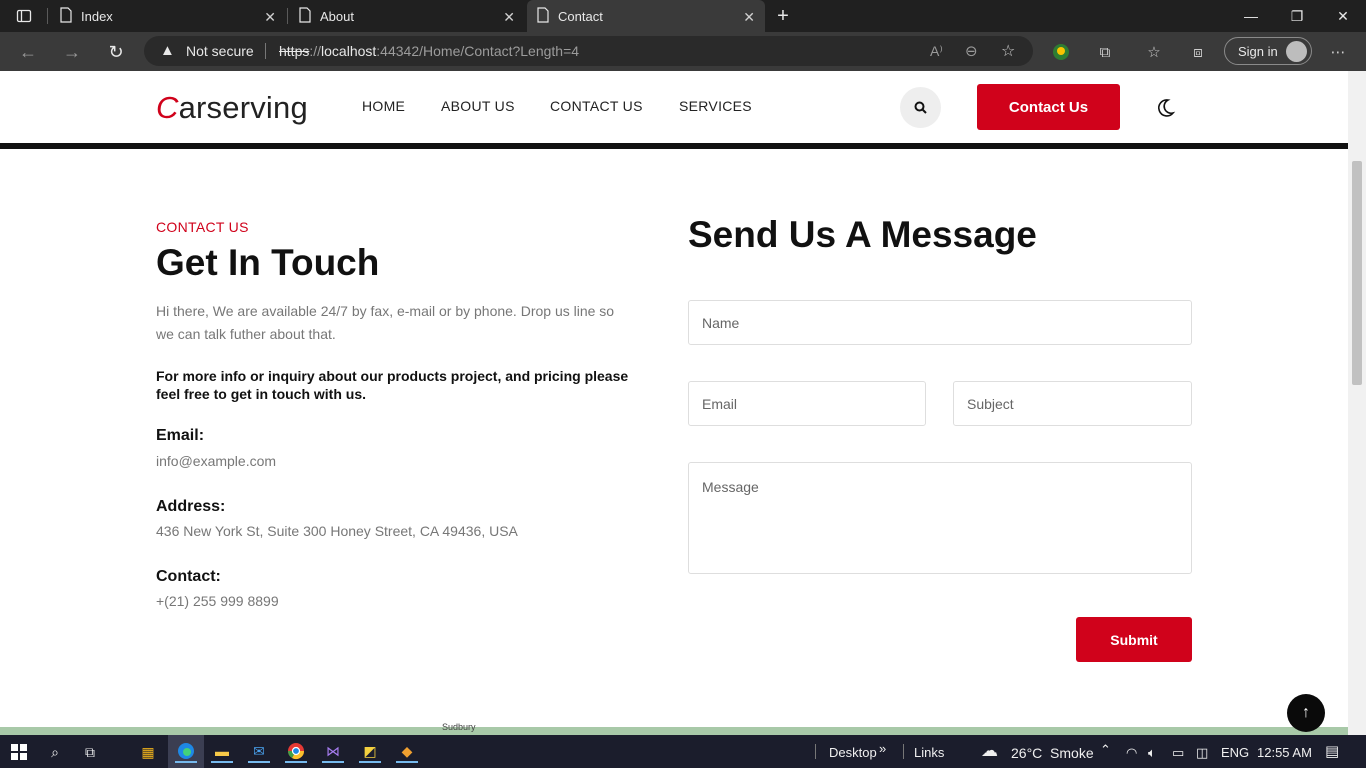 This screenshot has height=768, width=1366. What do you see at coordinates (72, 52) in the screenshot?
I see `forward-icon: →` at bounding box center [72, 52].